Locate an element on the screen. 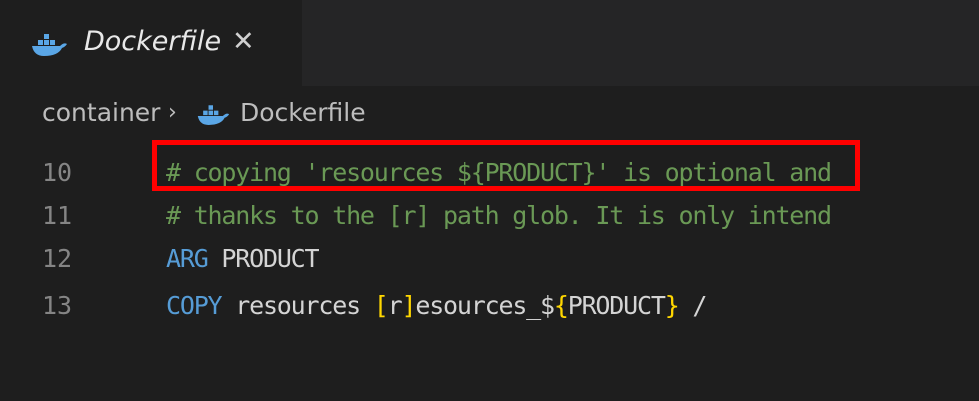  code-text: esources_$ is located at coordinates (485, 305).